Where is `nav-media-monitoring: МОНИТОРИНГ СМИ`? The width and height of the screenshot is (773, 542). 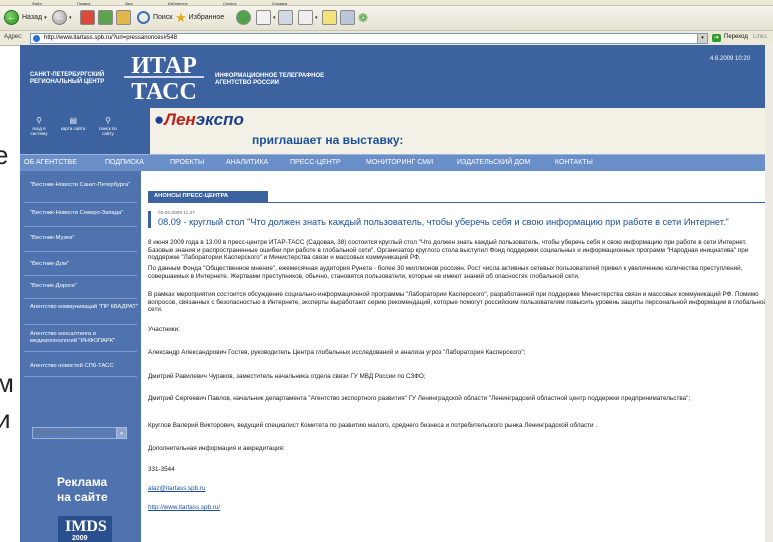 nav-media-monitoring: МОНИТОРИНГ СМИ is located at coordinates (399, 162).